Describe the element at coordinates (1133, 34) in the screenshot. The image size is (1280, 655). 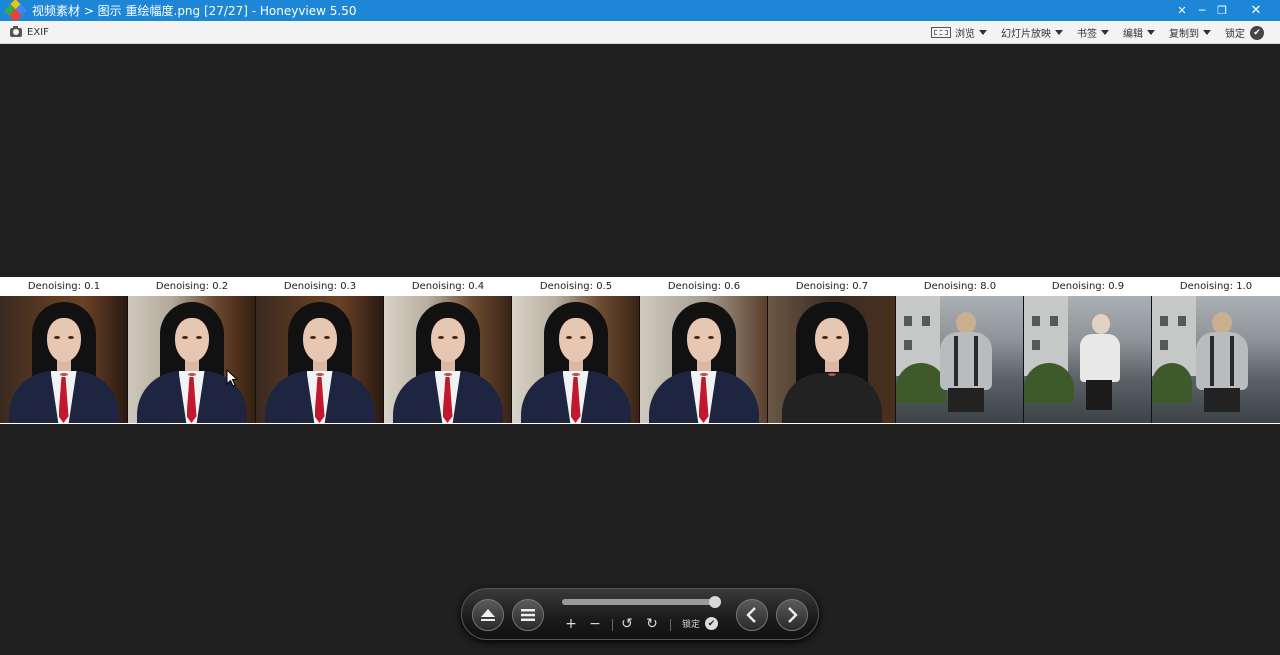
I see `edit-label: 编辑` at that location.